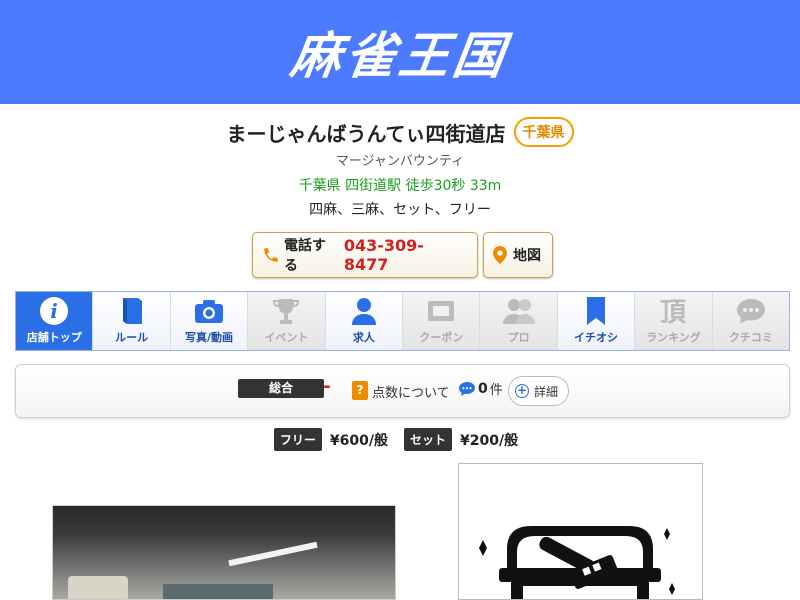 The width and height of the screenshot is (800, 600). I want to click on score-about-link: 点数について, so click(411, 391).